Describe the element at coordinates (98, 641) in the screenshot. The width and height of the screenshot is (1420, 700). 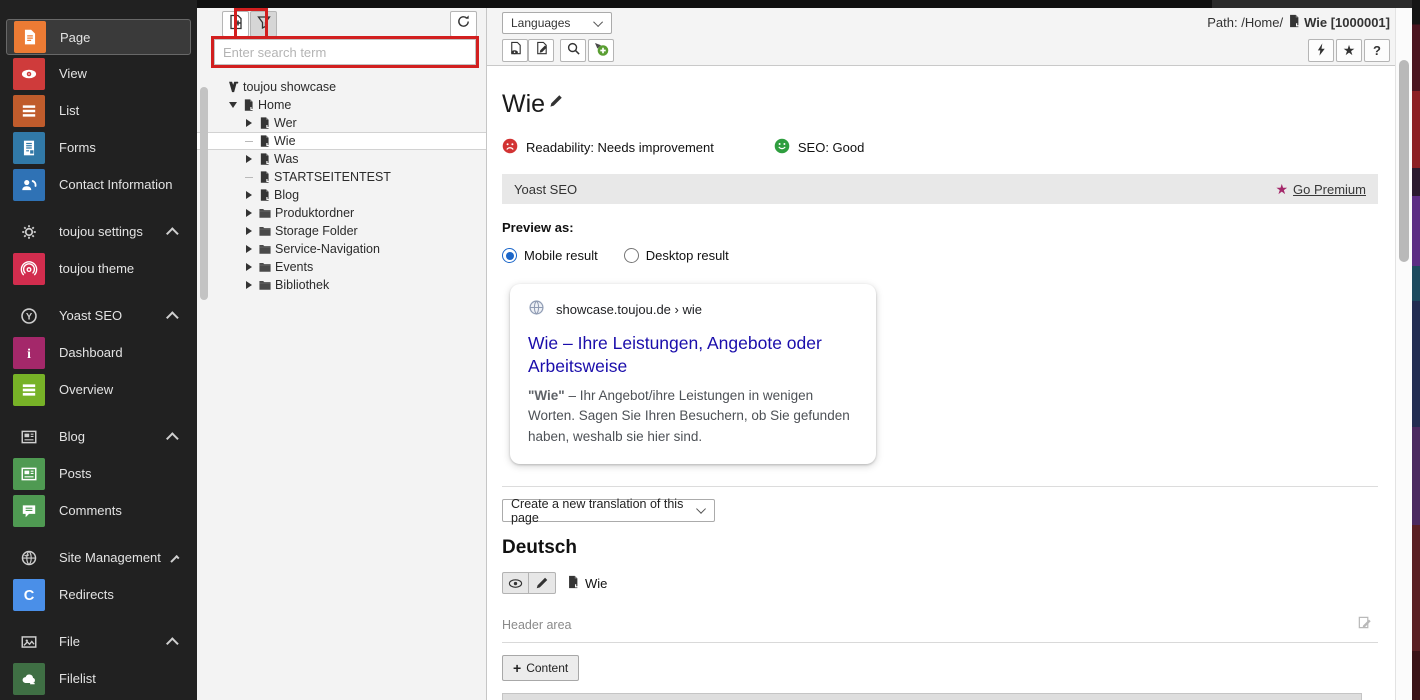
I see `sidebar-item-file: File` at that location.